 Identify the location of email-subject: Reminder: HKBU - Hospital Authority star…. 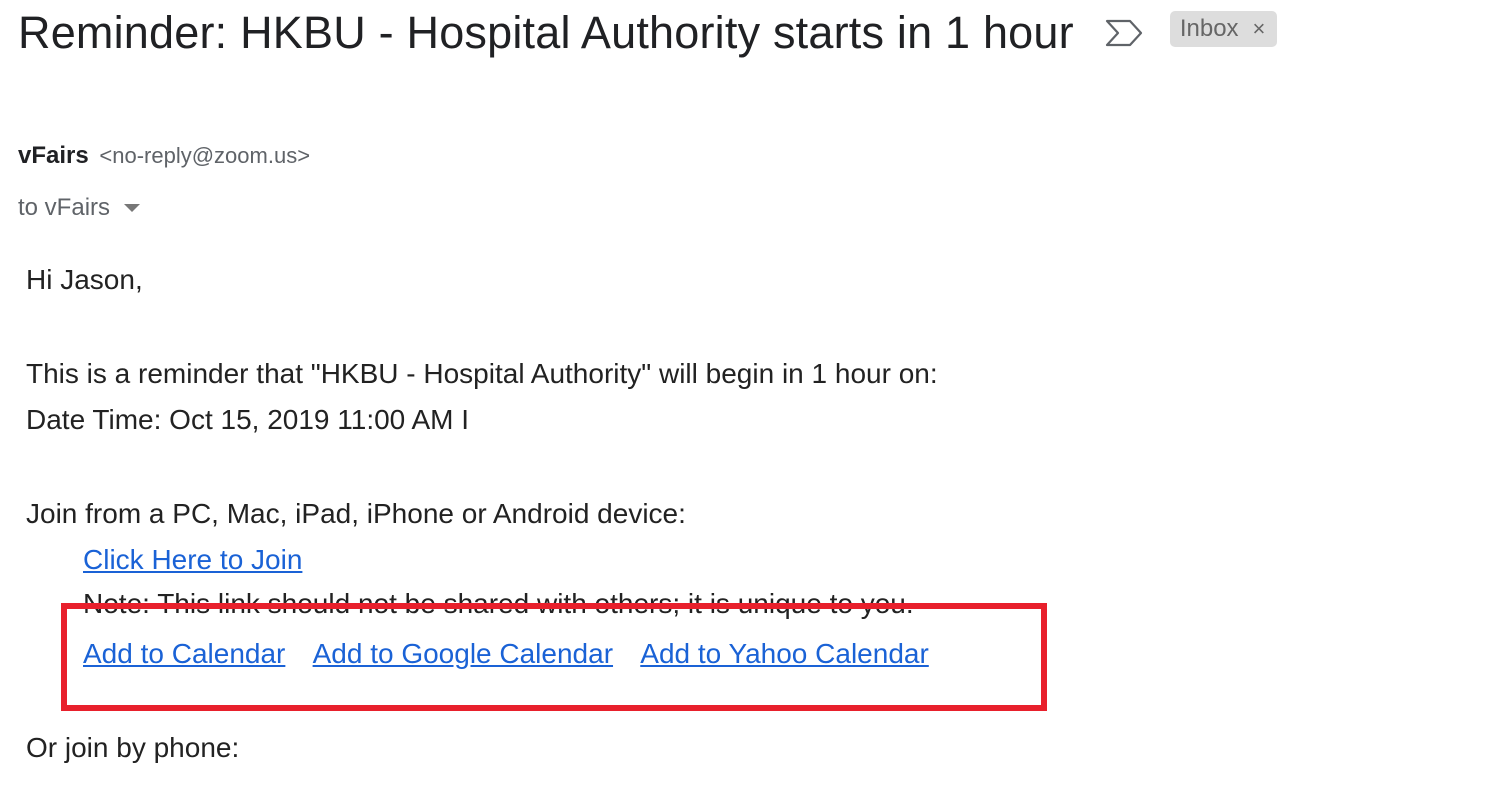
(546, 32).